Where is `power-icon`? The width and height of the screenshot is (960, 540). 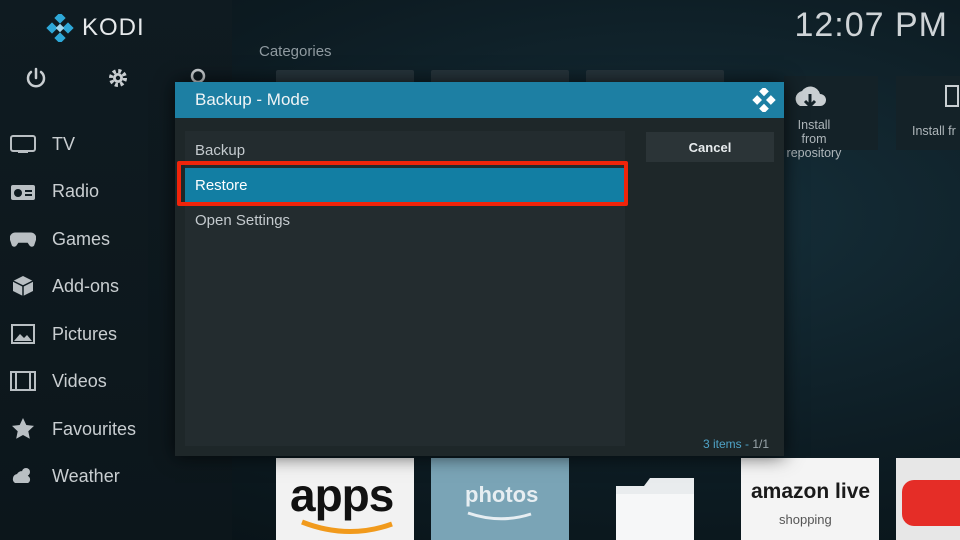 power-icon is located at coordinates (36, 78).